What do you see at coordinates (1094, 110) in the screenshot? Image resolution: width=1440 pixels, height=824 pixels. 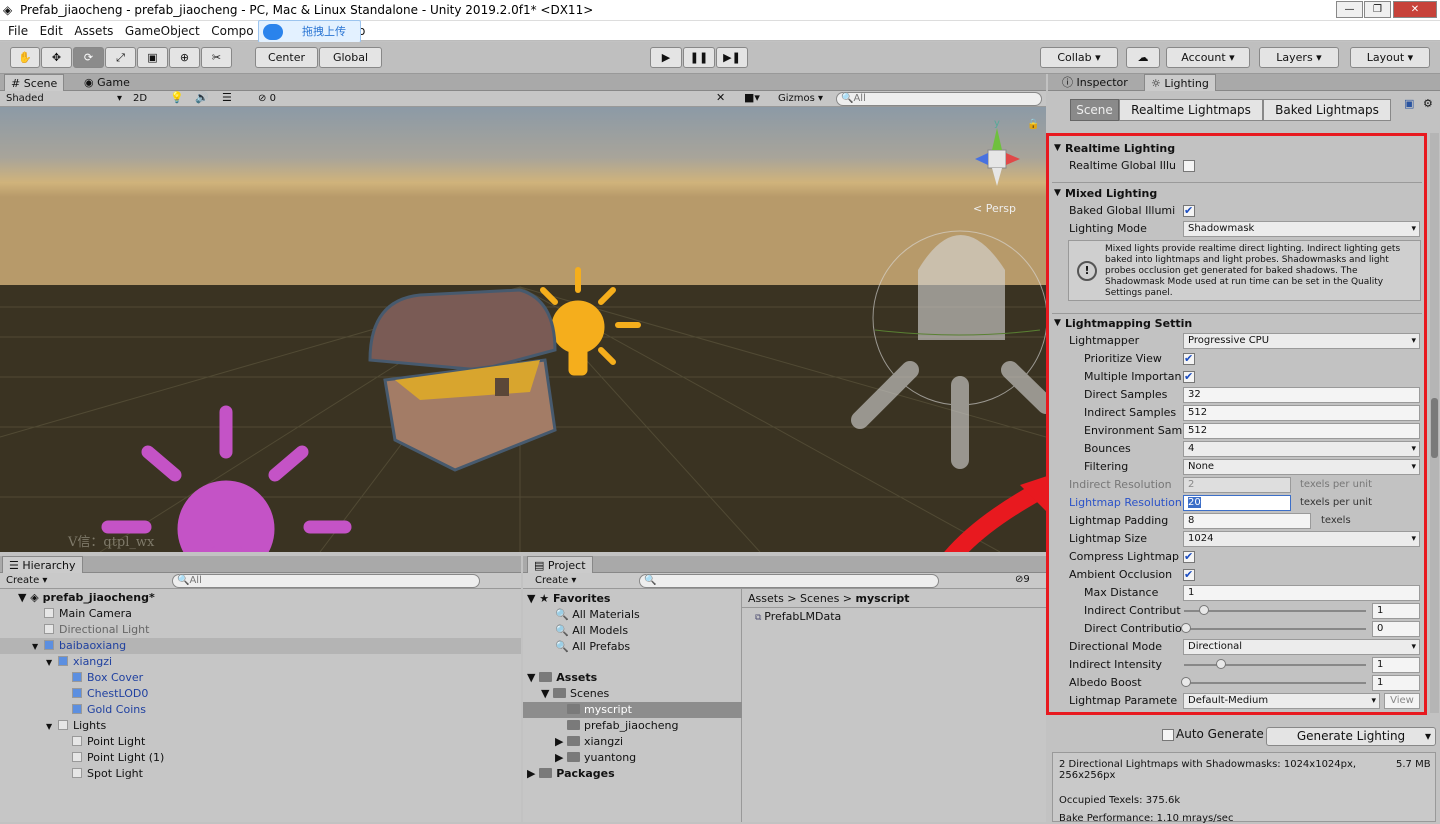 I see `lighting-scene-tab: Scene` at bounding box center [1094, 110].